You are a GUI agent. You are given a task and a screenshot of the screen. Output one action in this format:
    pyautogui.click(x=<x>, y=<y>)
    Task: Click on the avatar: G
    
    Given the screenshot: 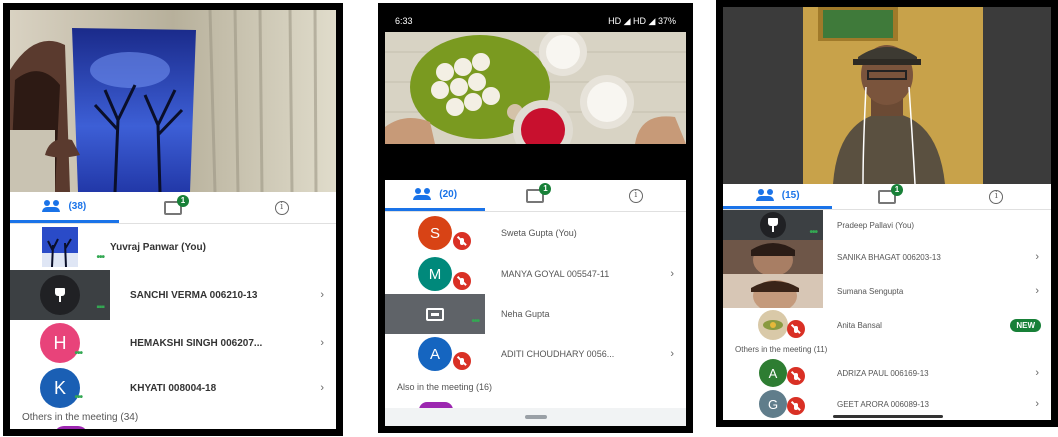 What is the action you would take?
    pyautogui.click(x=773, y=404)
    